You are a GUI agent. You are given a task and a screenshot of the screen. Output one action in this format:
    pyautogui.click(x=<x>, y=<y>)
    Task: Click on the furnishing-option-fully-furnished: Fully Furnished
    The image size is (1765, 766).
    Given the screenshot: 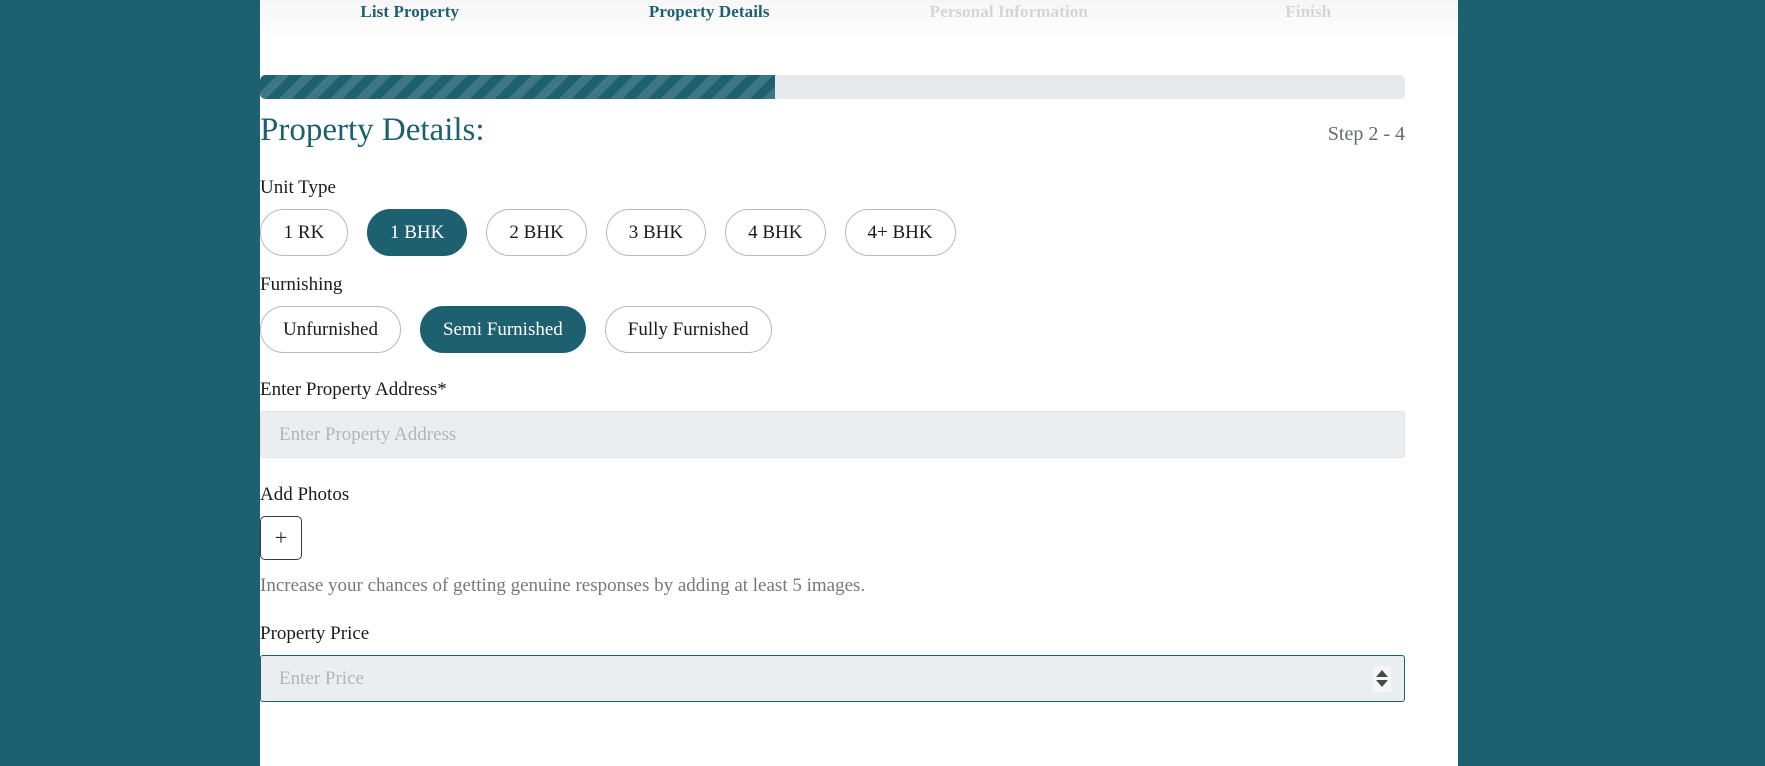 What is the action you would take?
    pyautogui.click(x=688, y=330)
    